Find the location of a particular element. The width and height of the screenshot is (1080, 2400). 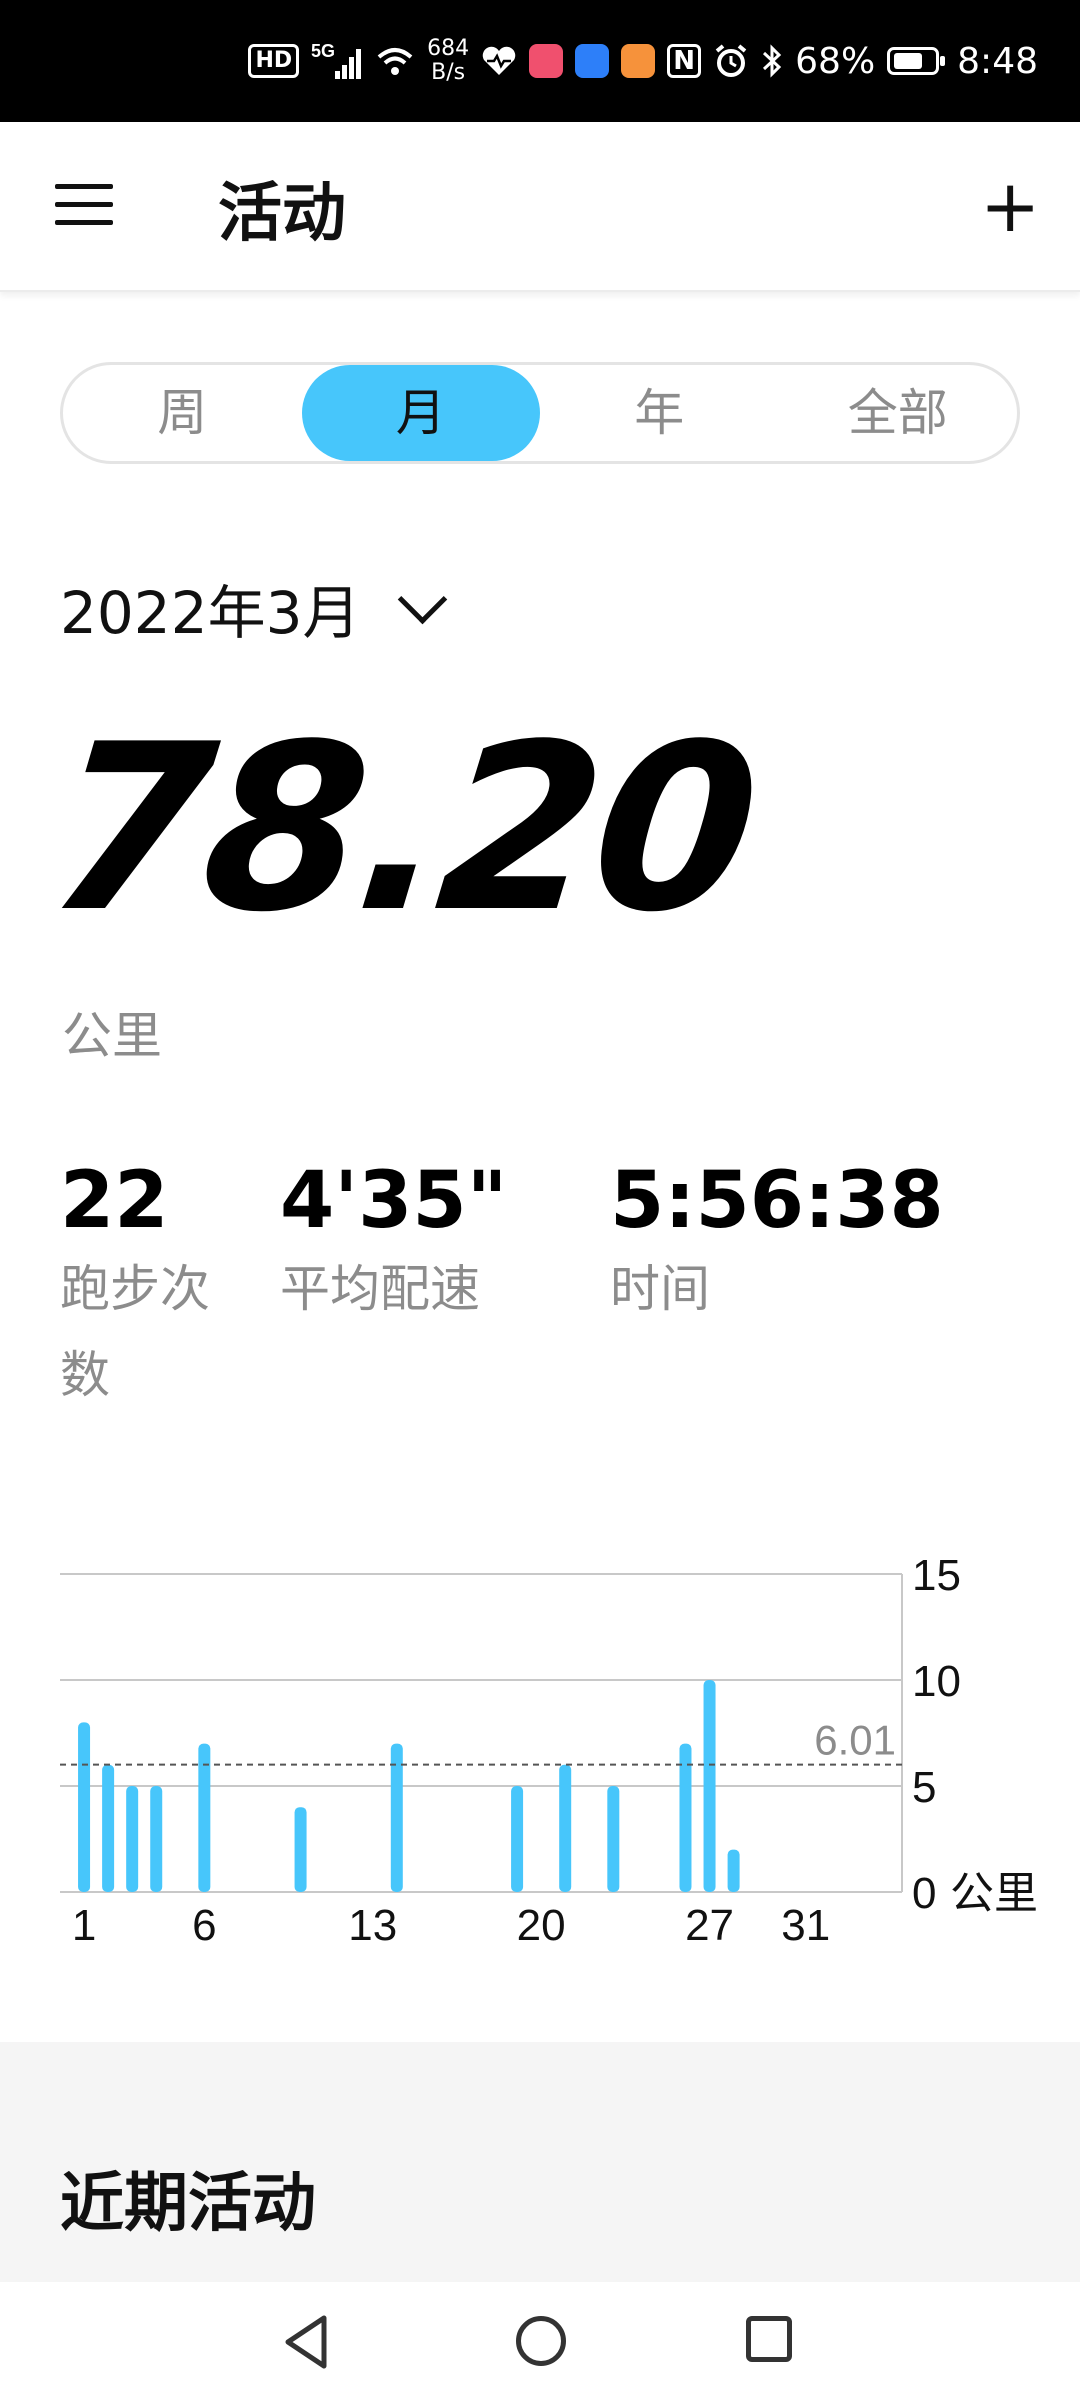

tab-month: 月 is located at coordinates (420, 413).